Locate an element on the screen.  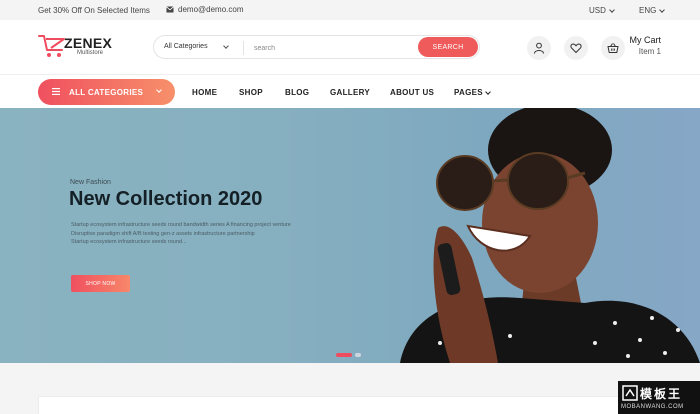
language-value: ENG is located at coordinates (648, 10).